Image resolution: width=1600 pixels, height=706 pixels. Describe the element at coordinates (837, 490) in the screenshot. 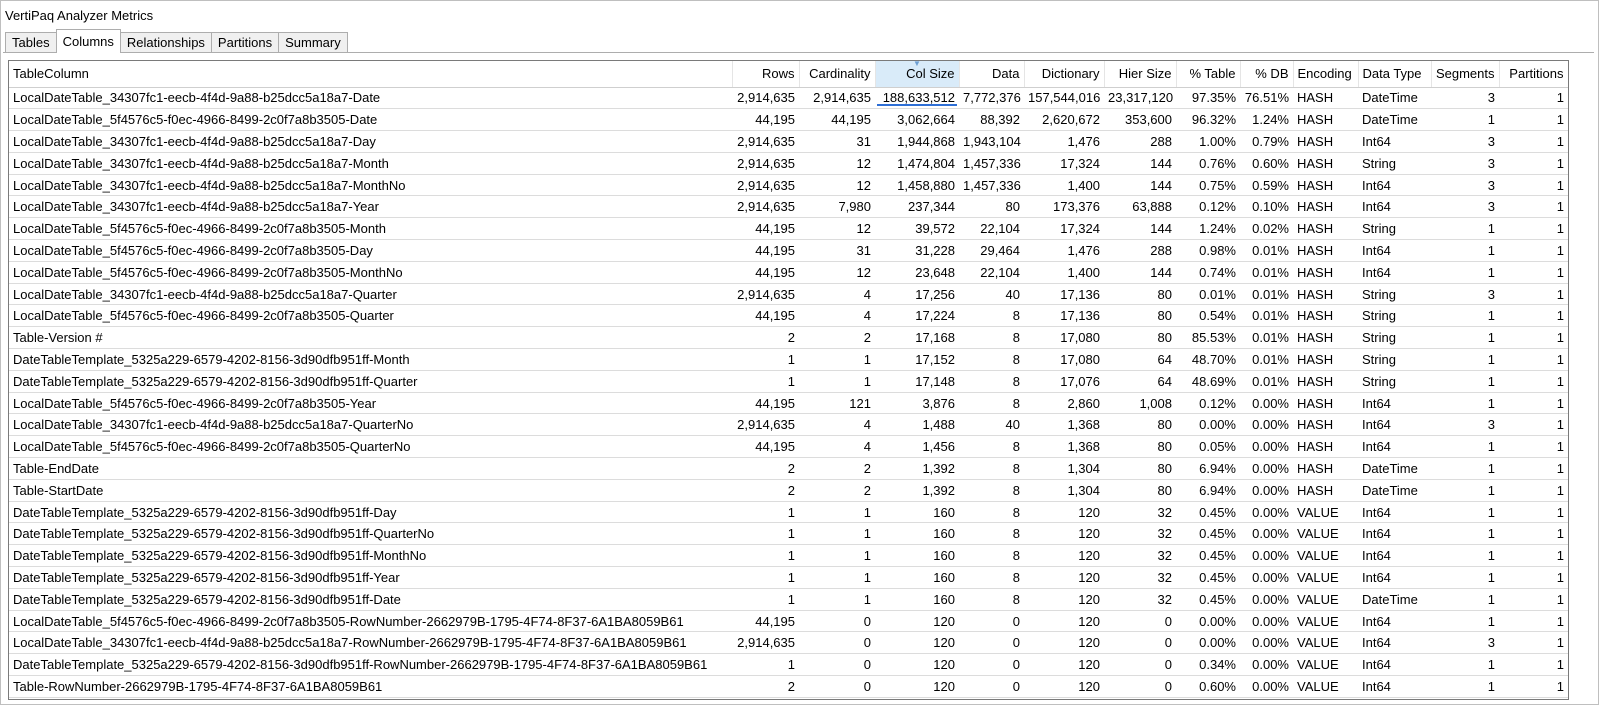

I see `cell-cardinality: 2` at that location.